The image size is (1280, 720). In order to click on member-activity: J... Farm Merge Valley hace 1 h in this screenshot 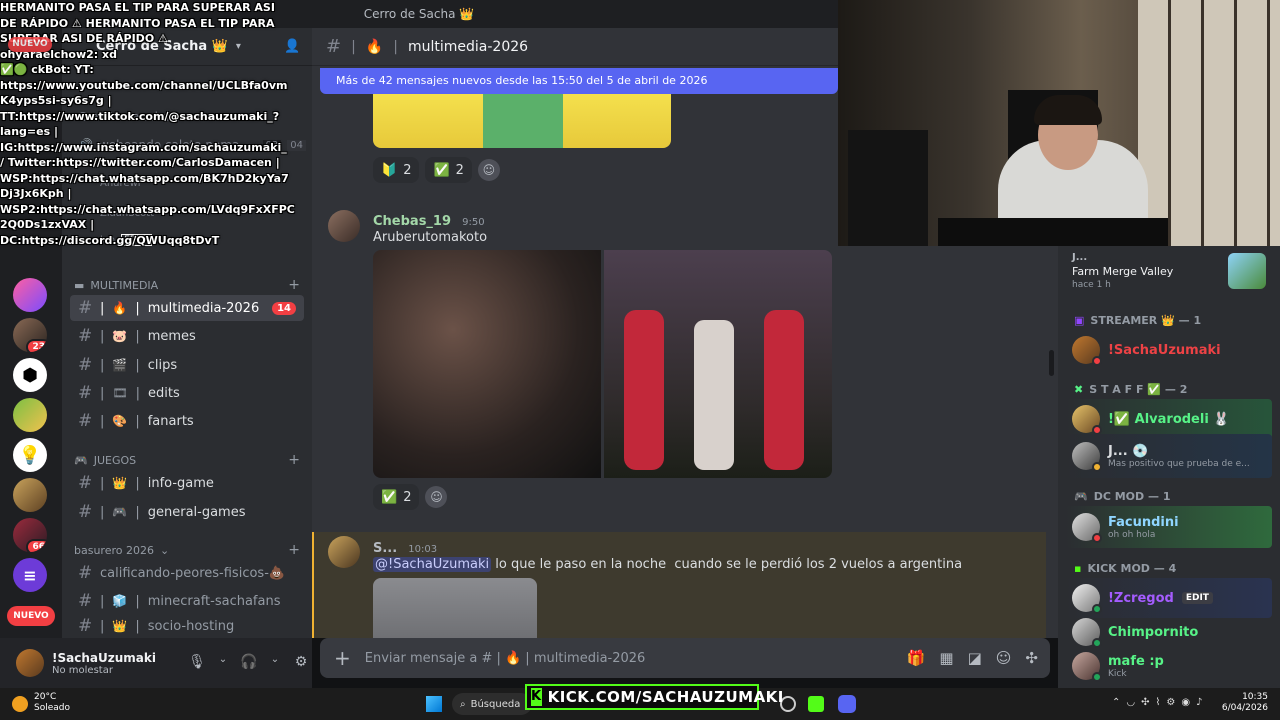, I will do `click(1169, 271)`.